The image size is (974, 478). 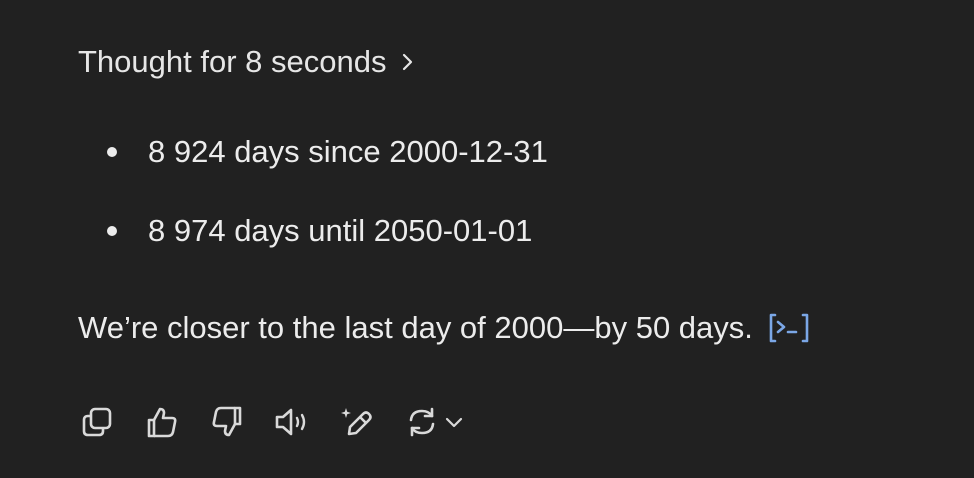 What do you see at coordinates (232, 61) in the screenshot?
I see `thought-label: Thought for 8 seconds` at bounding box center [232, 61].